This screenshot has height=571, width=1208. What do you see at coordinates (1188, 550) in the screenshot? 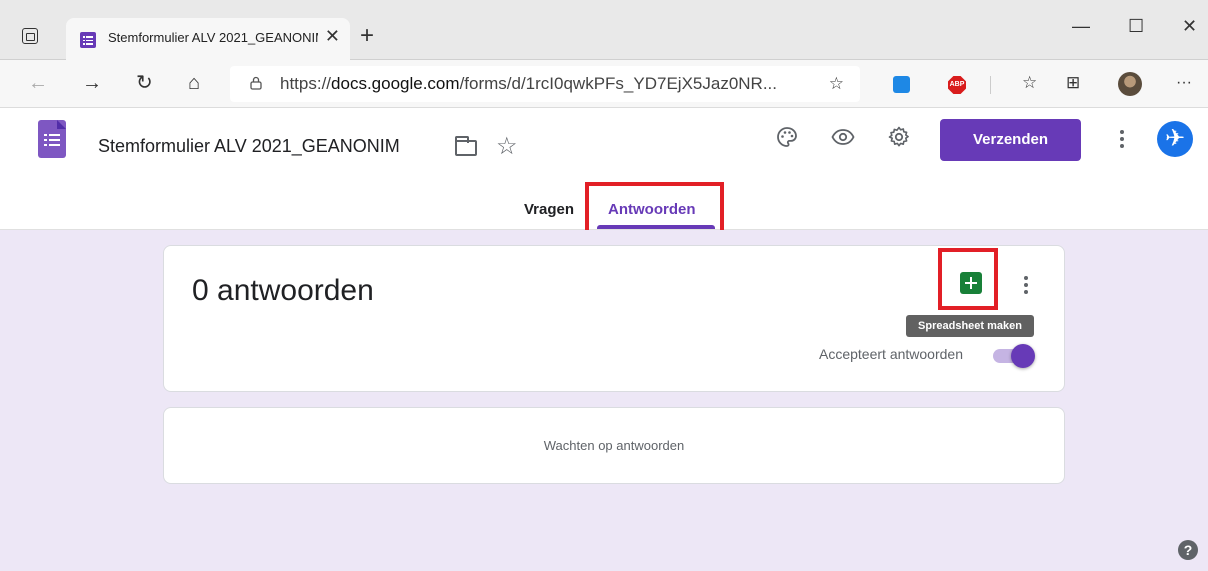
I see `help-icon: ?` at bounding box center [1188, 550].